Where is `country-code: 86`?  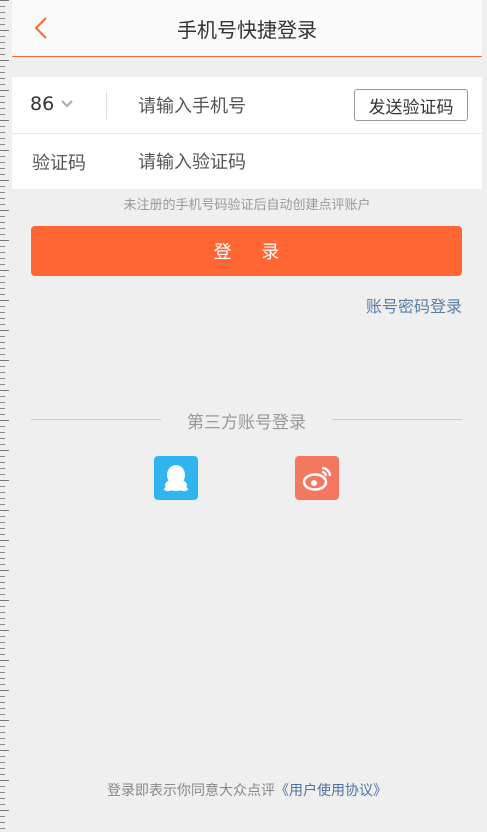
country-code: 86 is located at coordinates (42, 104).